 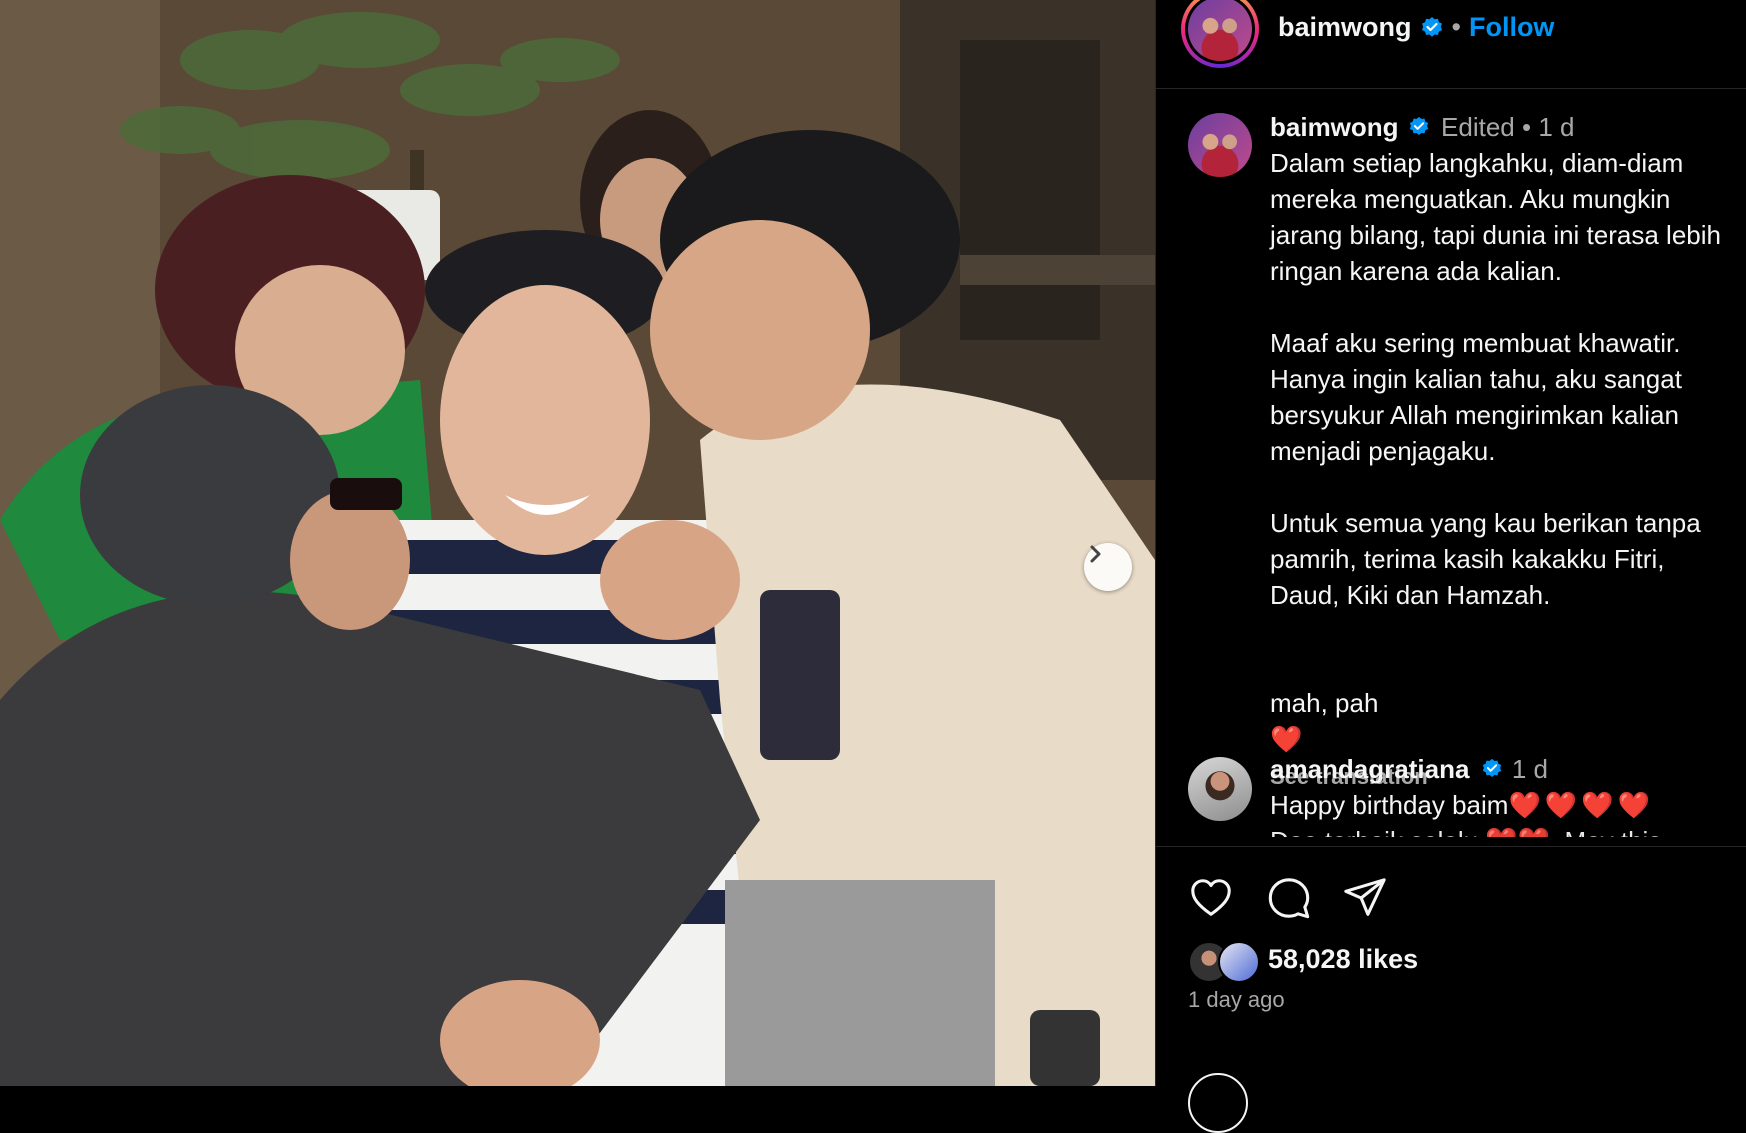 I want to click on comment-header: amandagratiana 1 d, so click(x=1505, y=769).